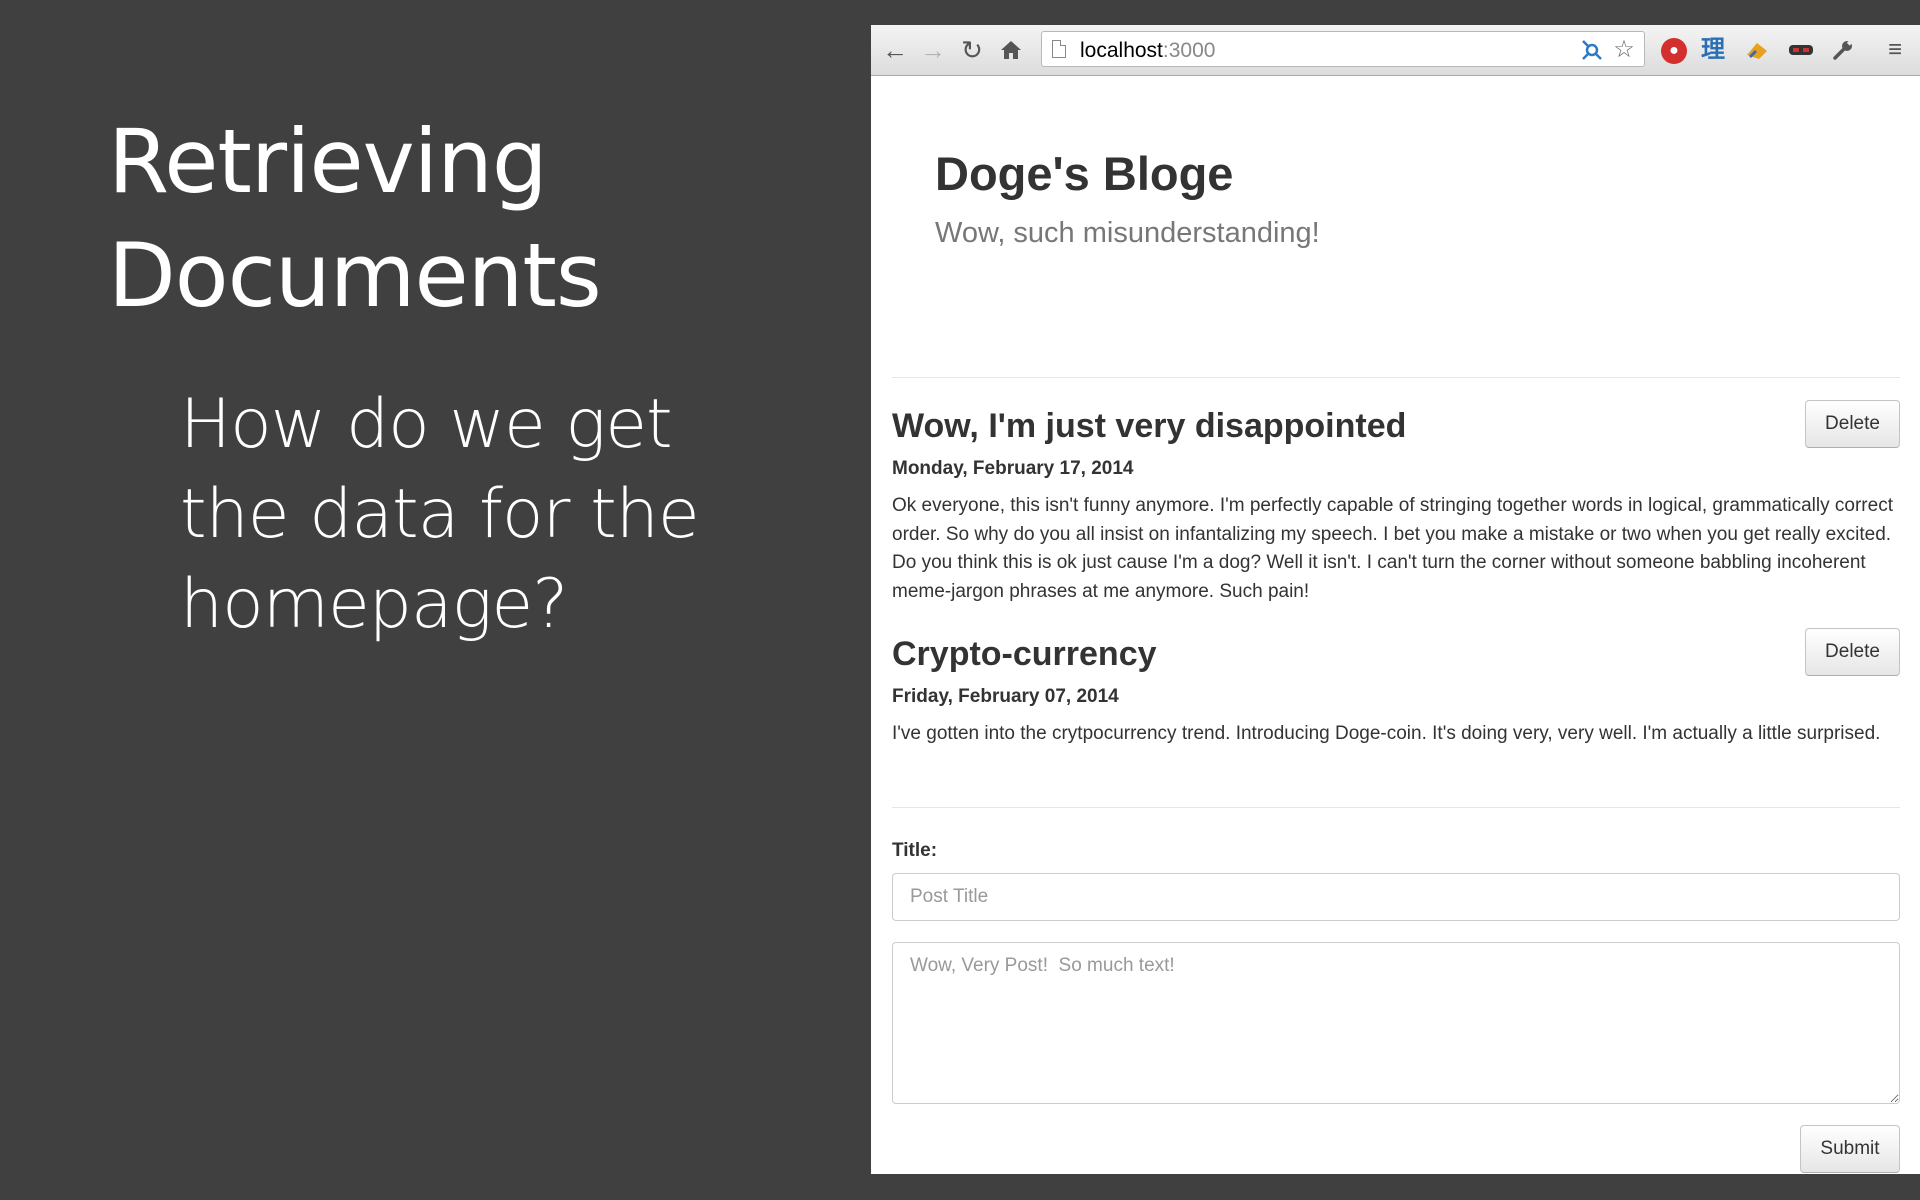 Image resolution: width=1920 pixels, height=1200 pixels. What do you see at coordinates (1343, 49) in the screenshot?
I see `address-bar: localhost:3000 ☆` at bounding box center [1343, 49].